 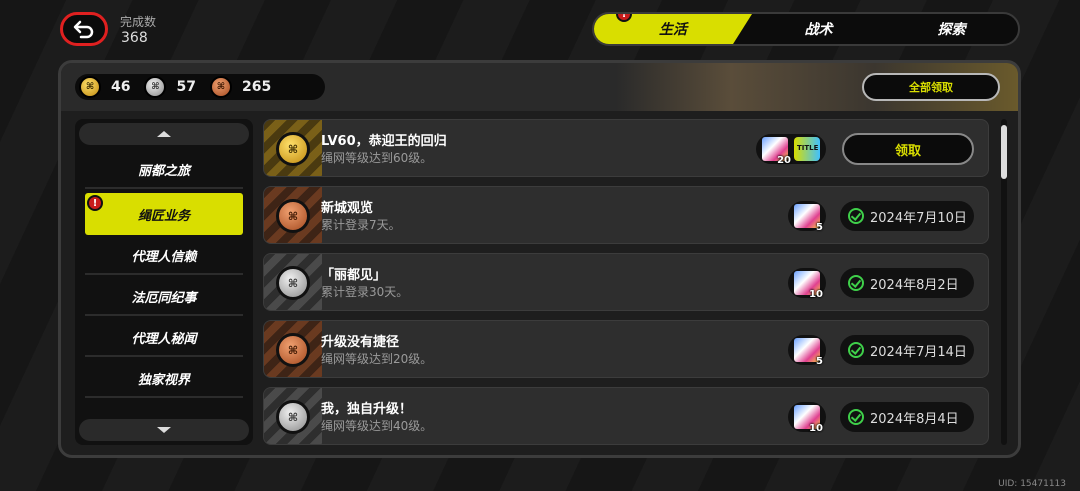 I want to click on completed-date-badge: 2024年7月14日, so click(x=907, y=350).